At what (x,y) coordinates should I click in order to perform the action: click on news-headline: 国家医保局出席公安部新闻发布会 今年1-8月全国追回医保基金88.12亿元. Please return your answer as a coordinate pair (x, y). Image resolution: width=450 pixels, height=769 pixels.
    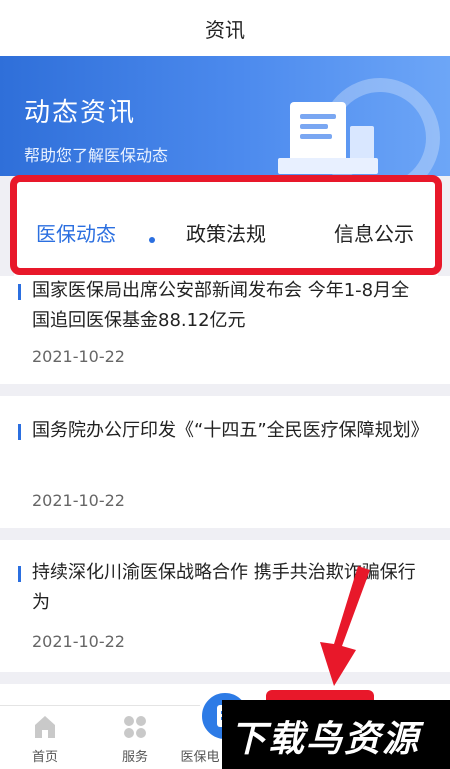
    Looking at the image, I should click on (226, 306).